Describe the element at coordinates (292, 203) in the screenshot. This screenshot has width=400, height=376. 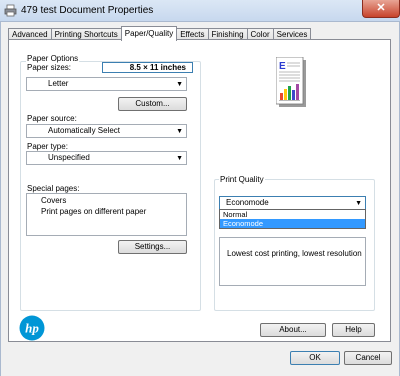
I see `print-quality-dropdown: Economode ▼` at that location.